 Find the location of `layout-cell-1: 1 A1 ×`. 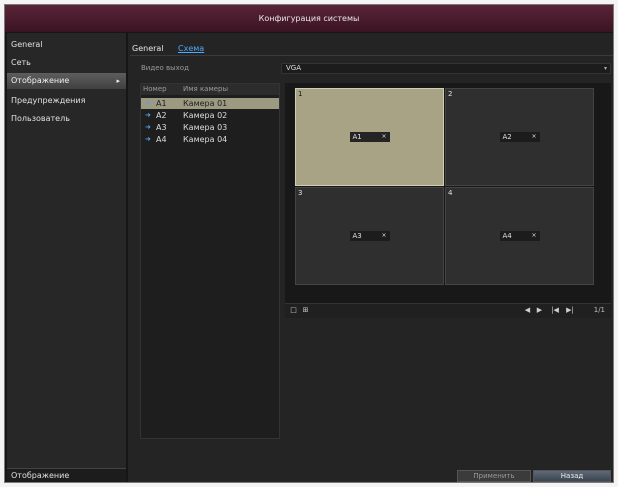

layout-cell-1: 1 A1 × is located at coordinates (369, 137).